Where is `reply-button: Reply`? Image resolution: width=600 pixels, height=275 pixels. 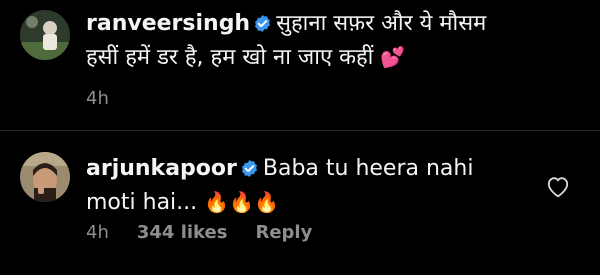
reply-button: Reply is located at coordinates (283, 232).